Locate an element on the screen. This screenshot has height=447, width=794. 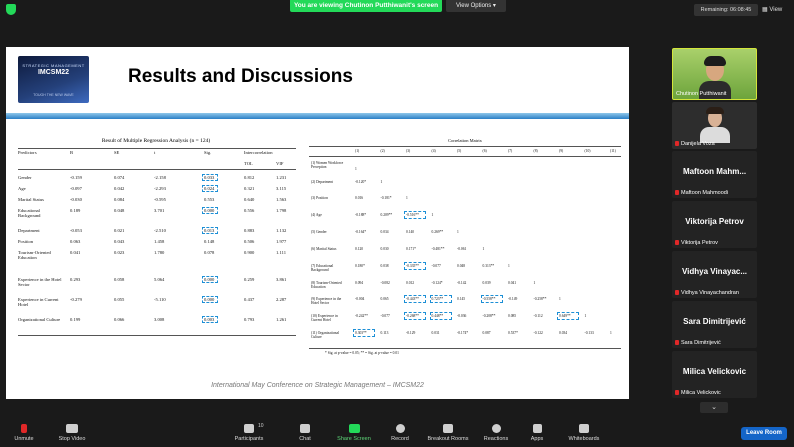
participant-big-name: Sara Dimitrijević is located at coordinates (714, 321).